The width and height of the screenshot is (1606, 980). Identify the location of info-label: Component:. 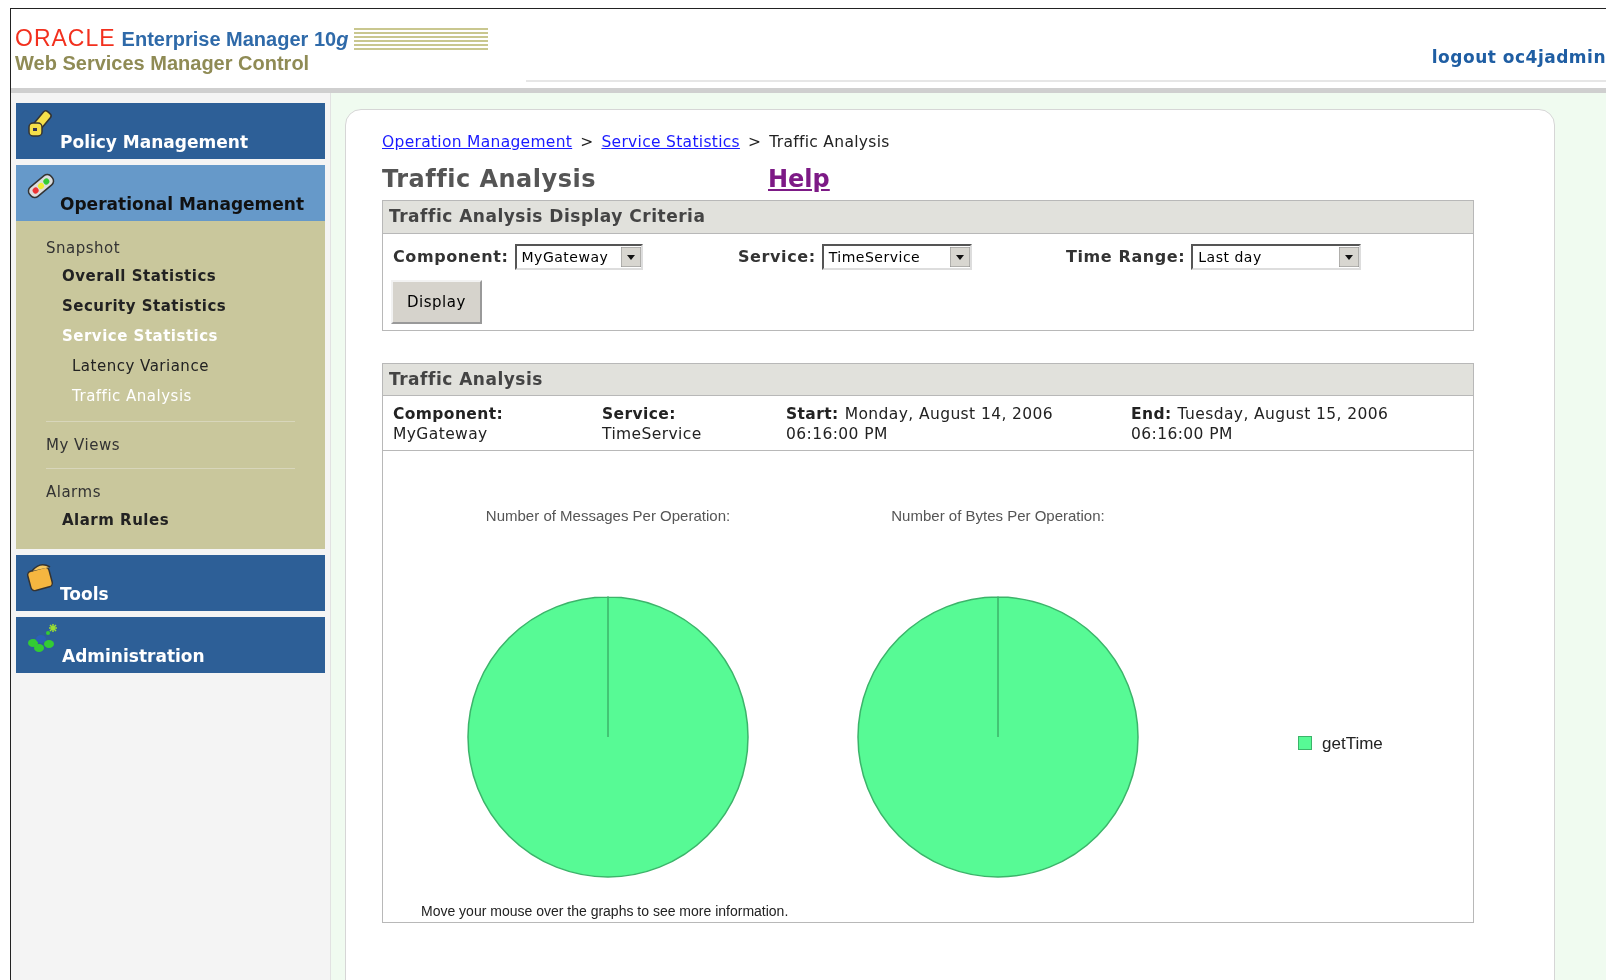
(448, 413).